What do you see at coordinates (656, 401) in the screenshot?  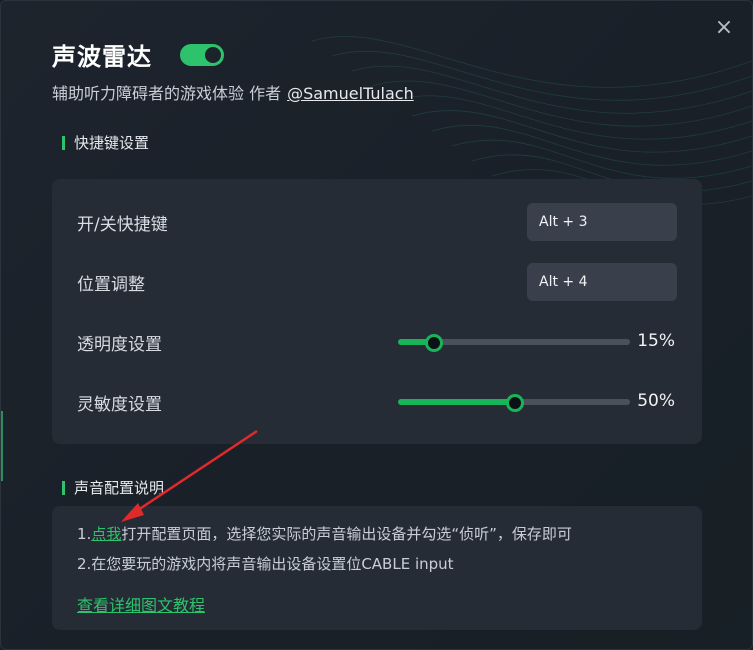 I see `sensitivity-value: 50%` at bounding box center [656, 401].